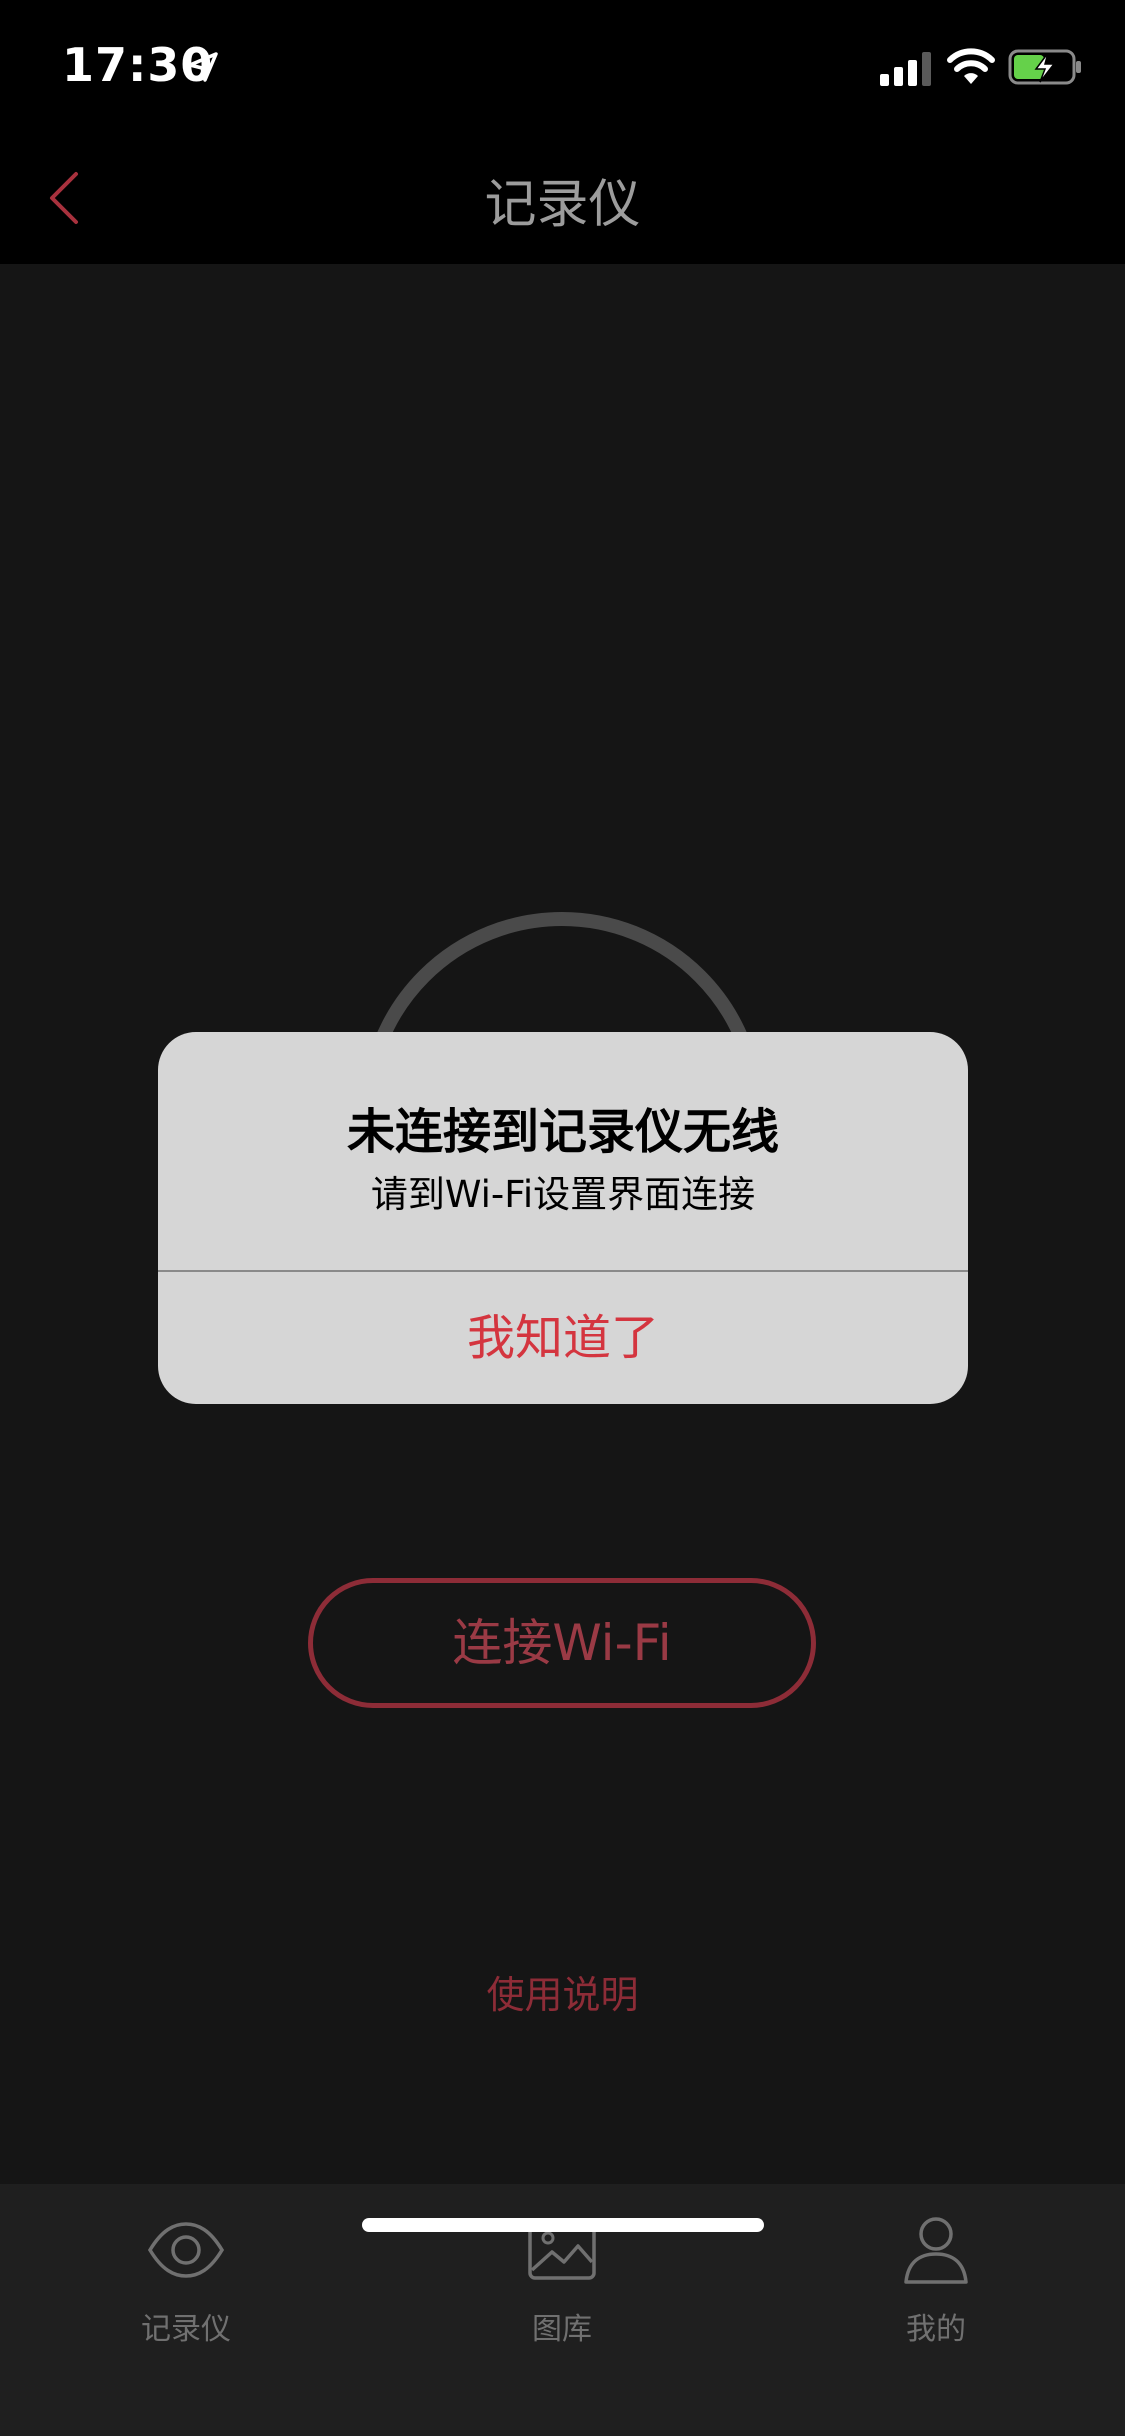  I want to click on alert-dialog: 未连接到记录仪无线 请到Wi-Fi设置界面连接 我知道了, so click(563, 1218).